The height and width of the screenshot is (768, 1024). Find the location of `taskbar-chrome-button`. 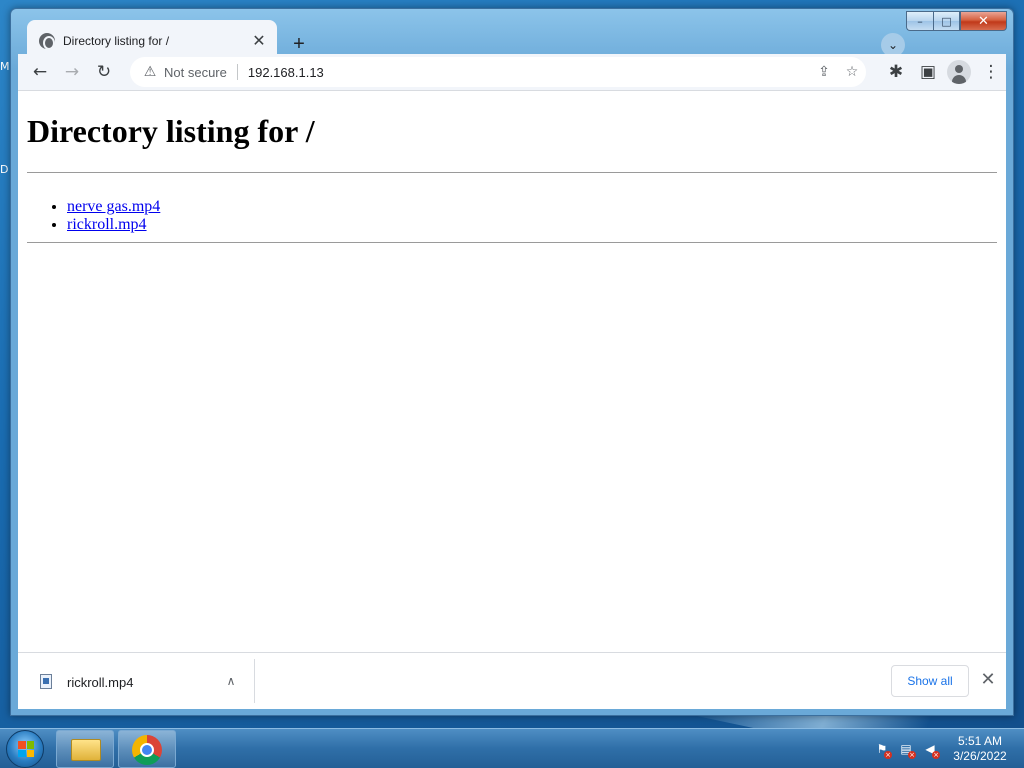

taskbar-chrome-button is located at coordinates (147, 749).